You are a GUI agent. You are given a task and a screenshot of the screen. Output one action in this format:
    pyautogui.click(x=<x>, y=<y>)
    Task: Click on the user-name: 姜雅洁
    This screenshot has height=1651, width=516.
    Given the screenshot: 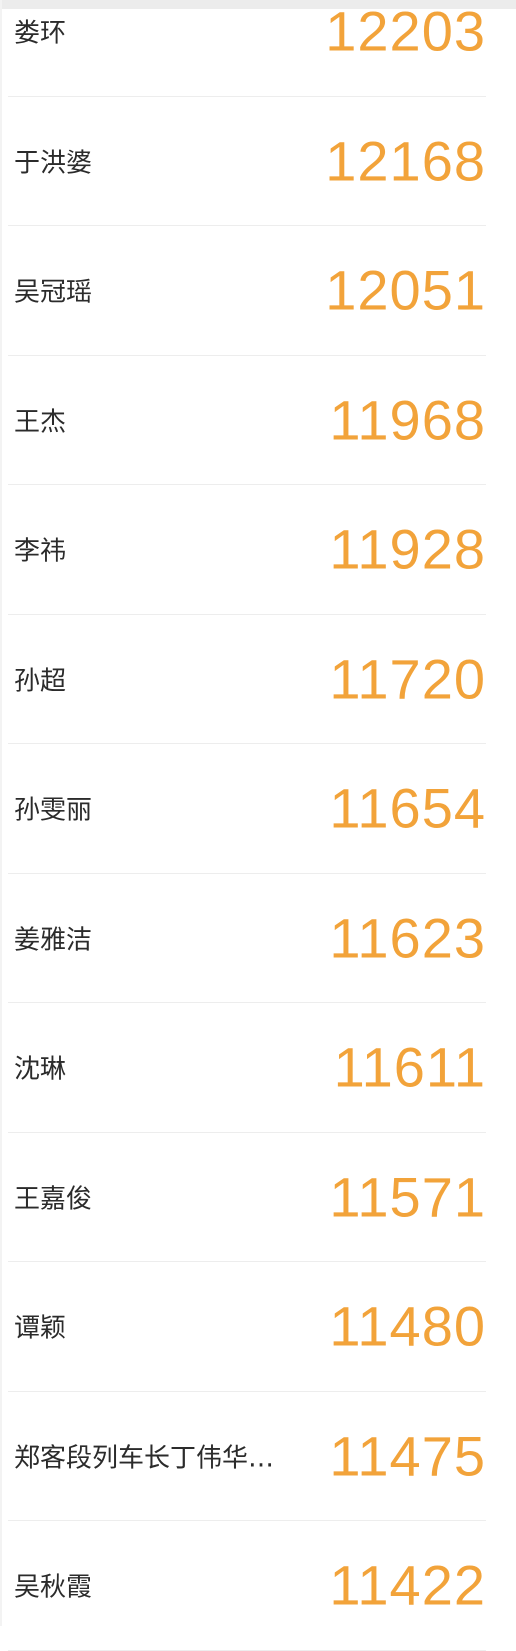 What is the action you would take?
    pyautogui.click(x=53, y=940)
    